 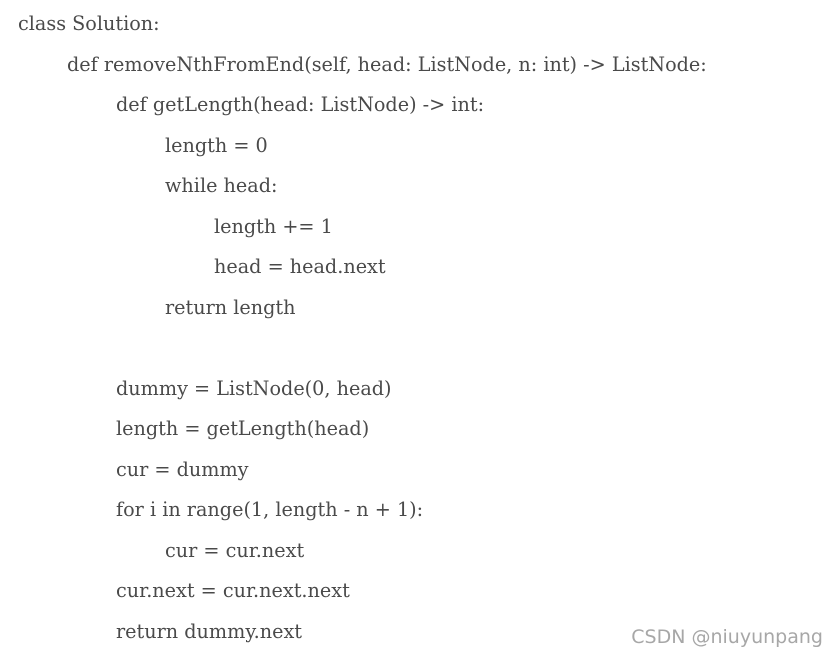 What do you see at coordinates (221, 185) in the screenshot?
I see `code-line: while head:` at bounding box center [221, 185].